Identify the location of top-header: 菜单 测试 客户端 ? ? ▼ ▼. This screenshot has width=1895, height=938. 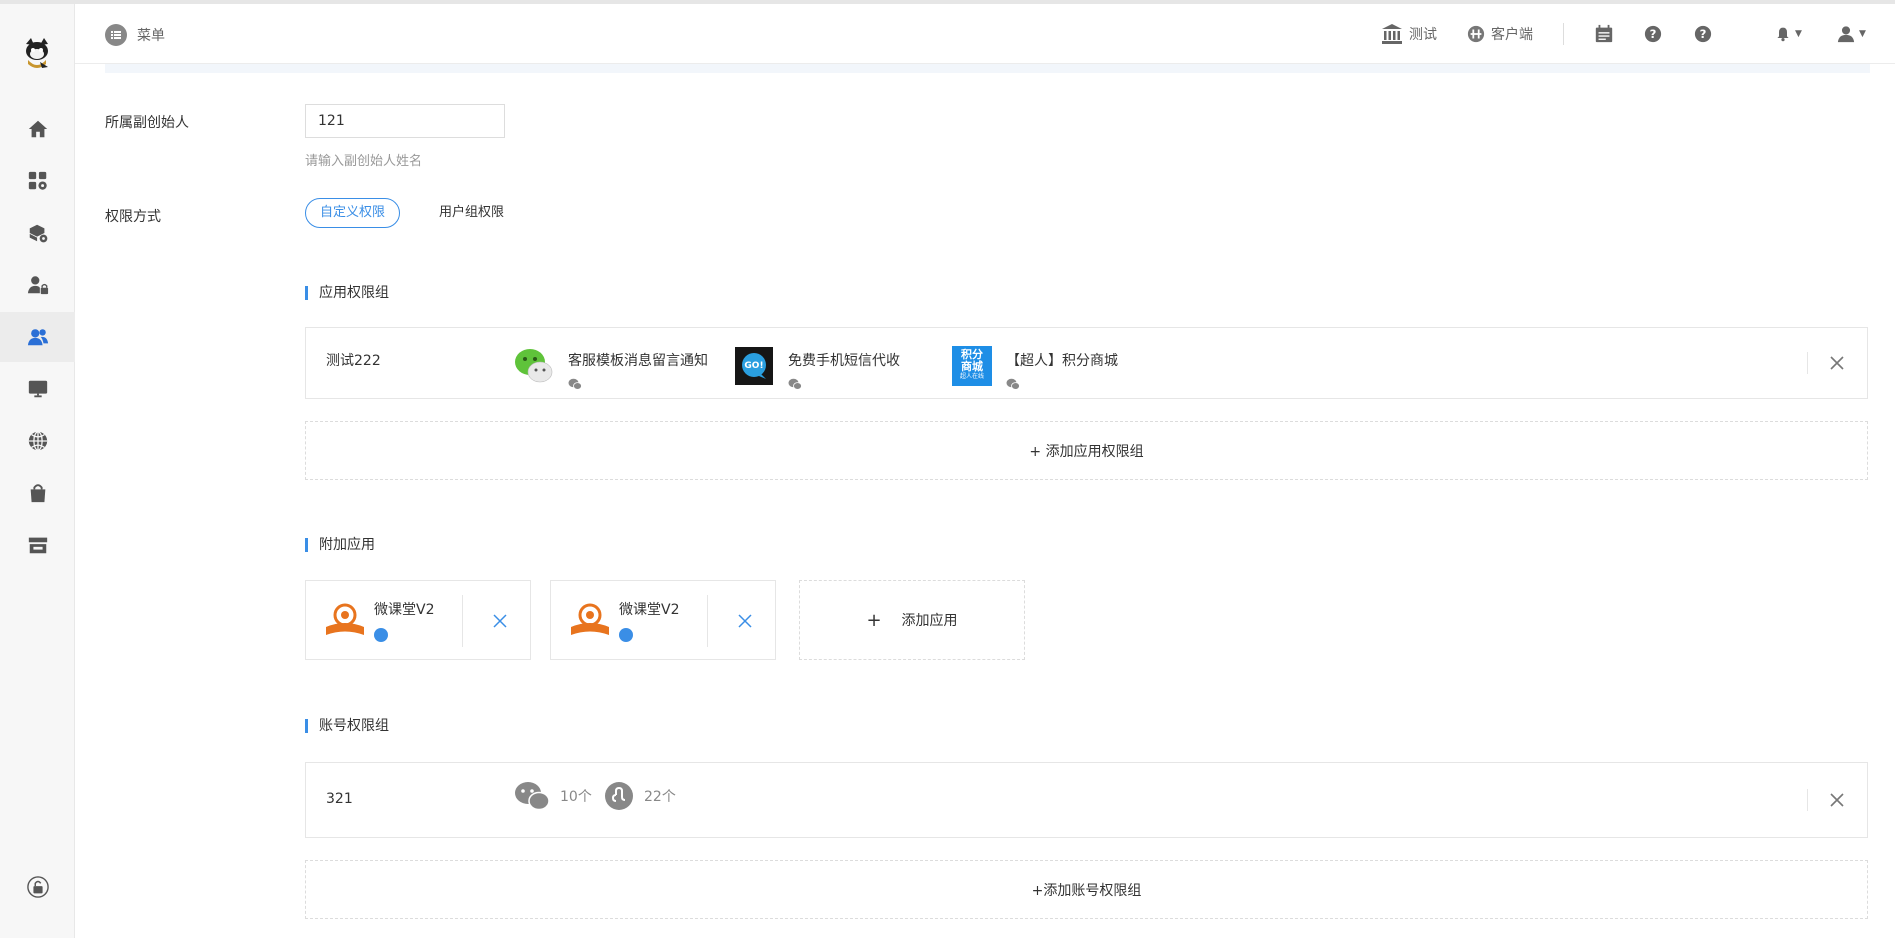
(985, 34).